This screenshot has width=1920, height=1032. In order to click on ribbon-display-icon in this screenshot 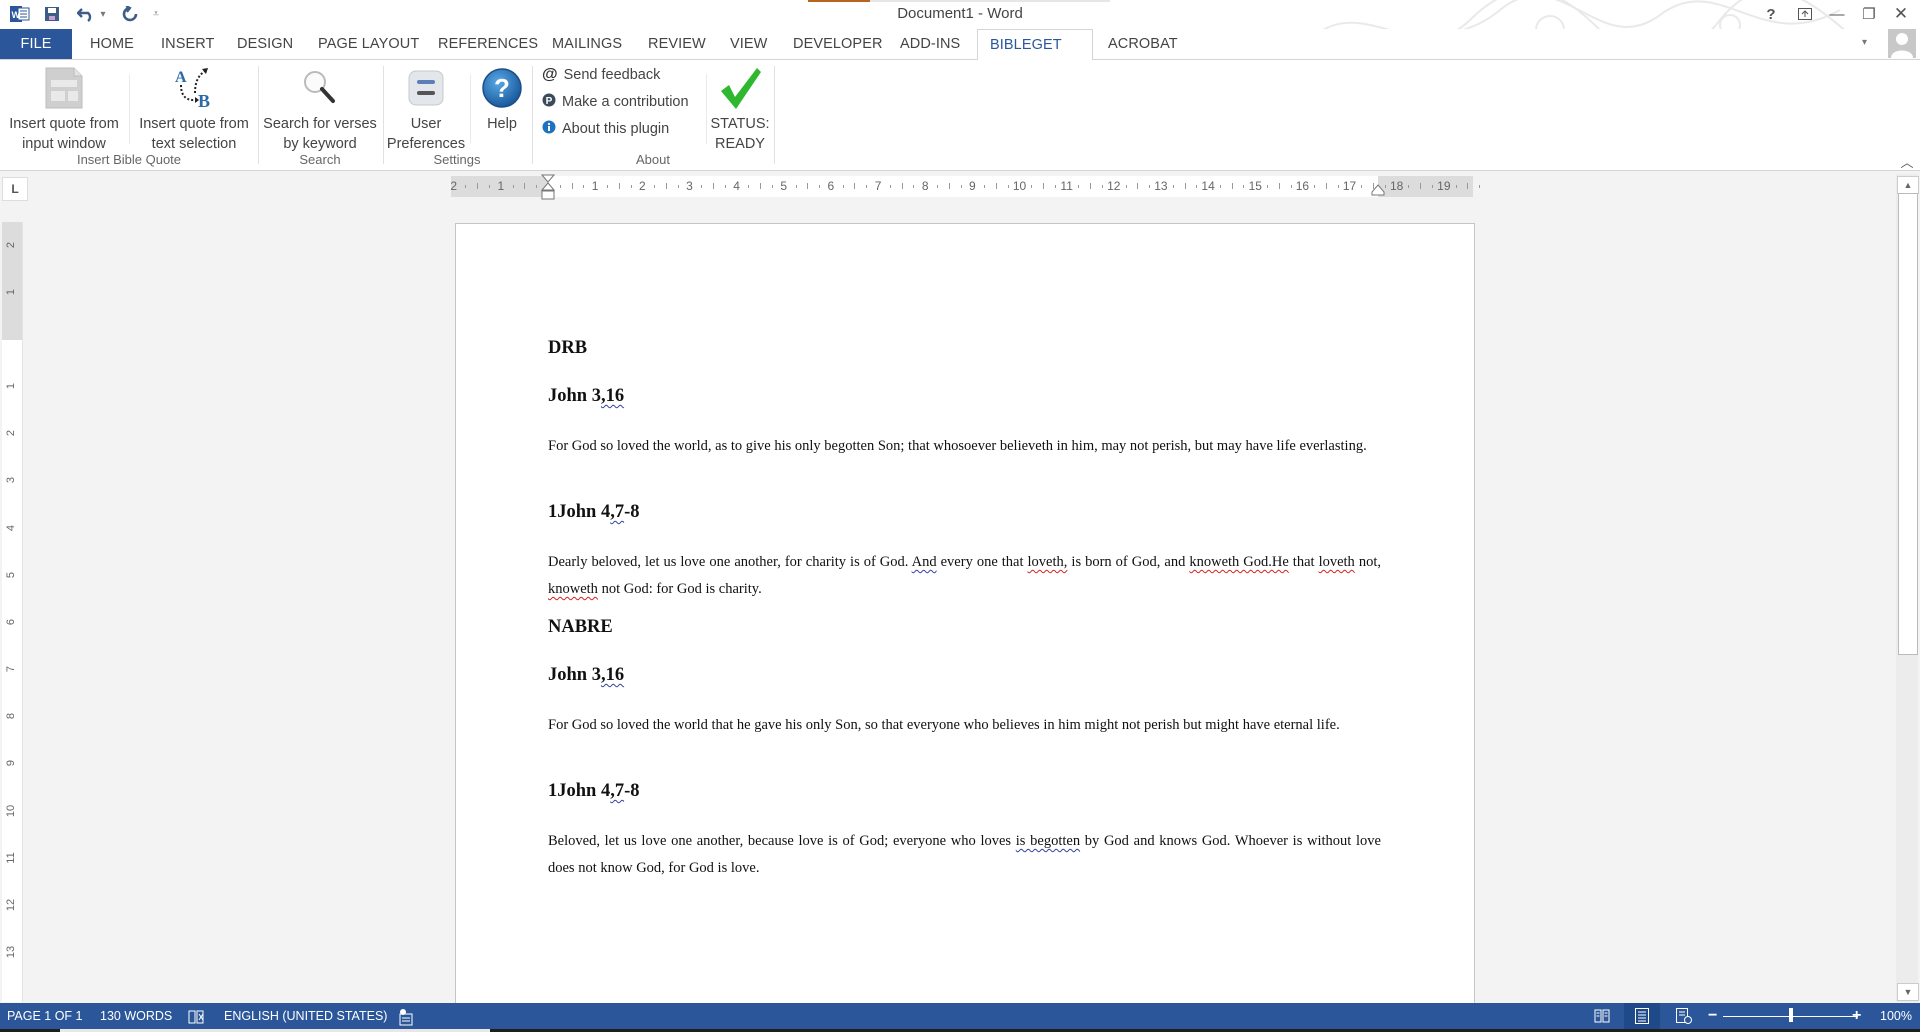, I will do `click(1805, 14)`.